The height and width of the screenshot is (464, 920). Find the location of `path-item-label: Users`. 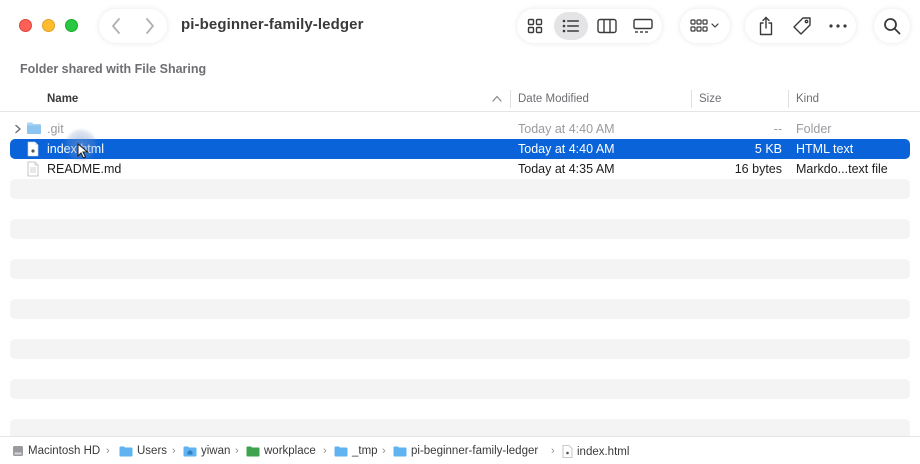

path-item-label: Users is located at coordinates (152, 451).